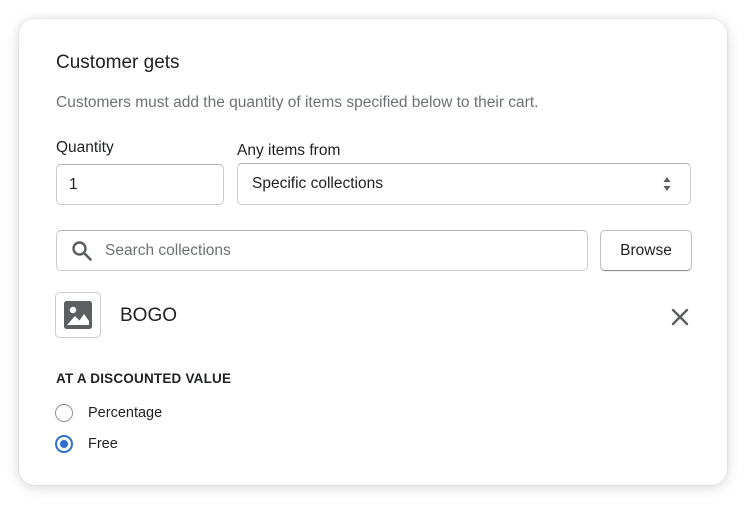 The height and width of the screenshot is (514, 756). Describe the element at coordinates (86, 444) in the screenshot. I see `radio-option-free: Free` at that location.